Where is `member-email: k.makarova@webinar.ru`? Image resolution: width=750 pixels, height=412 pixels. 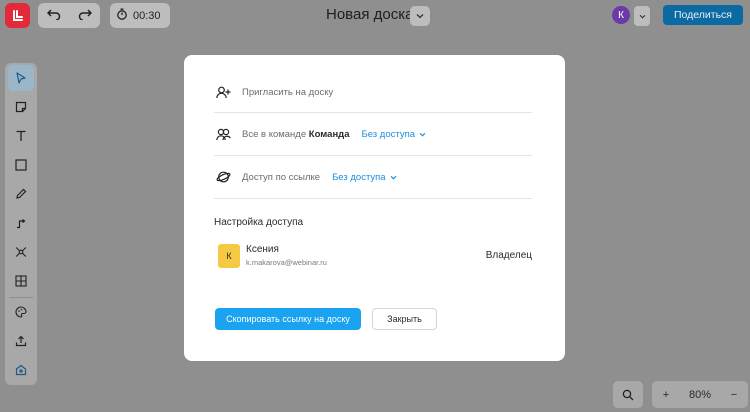
member-email: k.makarova@webinar.ru is located at coordinates (286, 262).